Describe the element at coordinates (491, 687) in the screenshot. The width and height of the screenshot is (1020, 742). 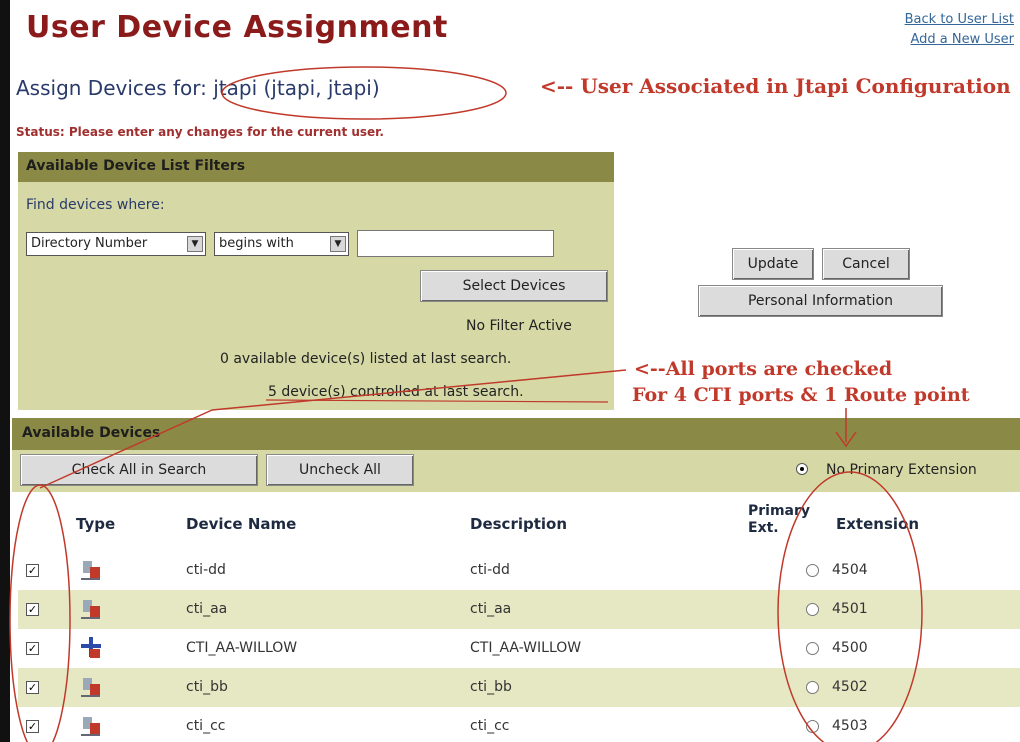
I see `device-description: cti_bb` at that location.